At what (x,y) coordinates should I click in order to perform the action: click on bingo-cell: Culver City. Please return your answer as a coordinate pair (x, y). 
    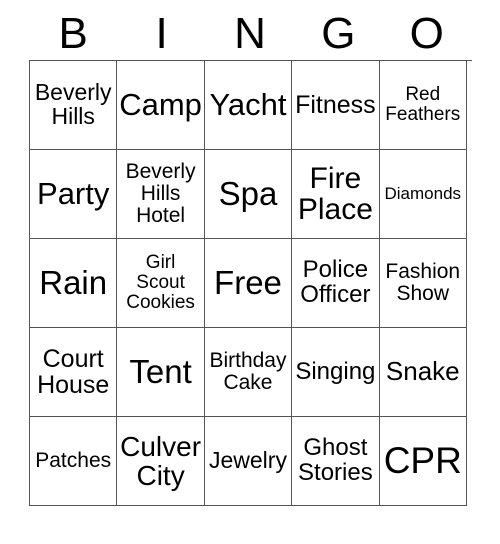
    Looking at the image, I should click on (161, 461).